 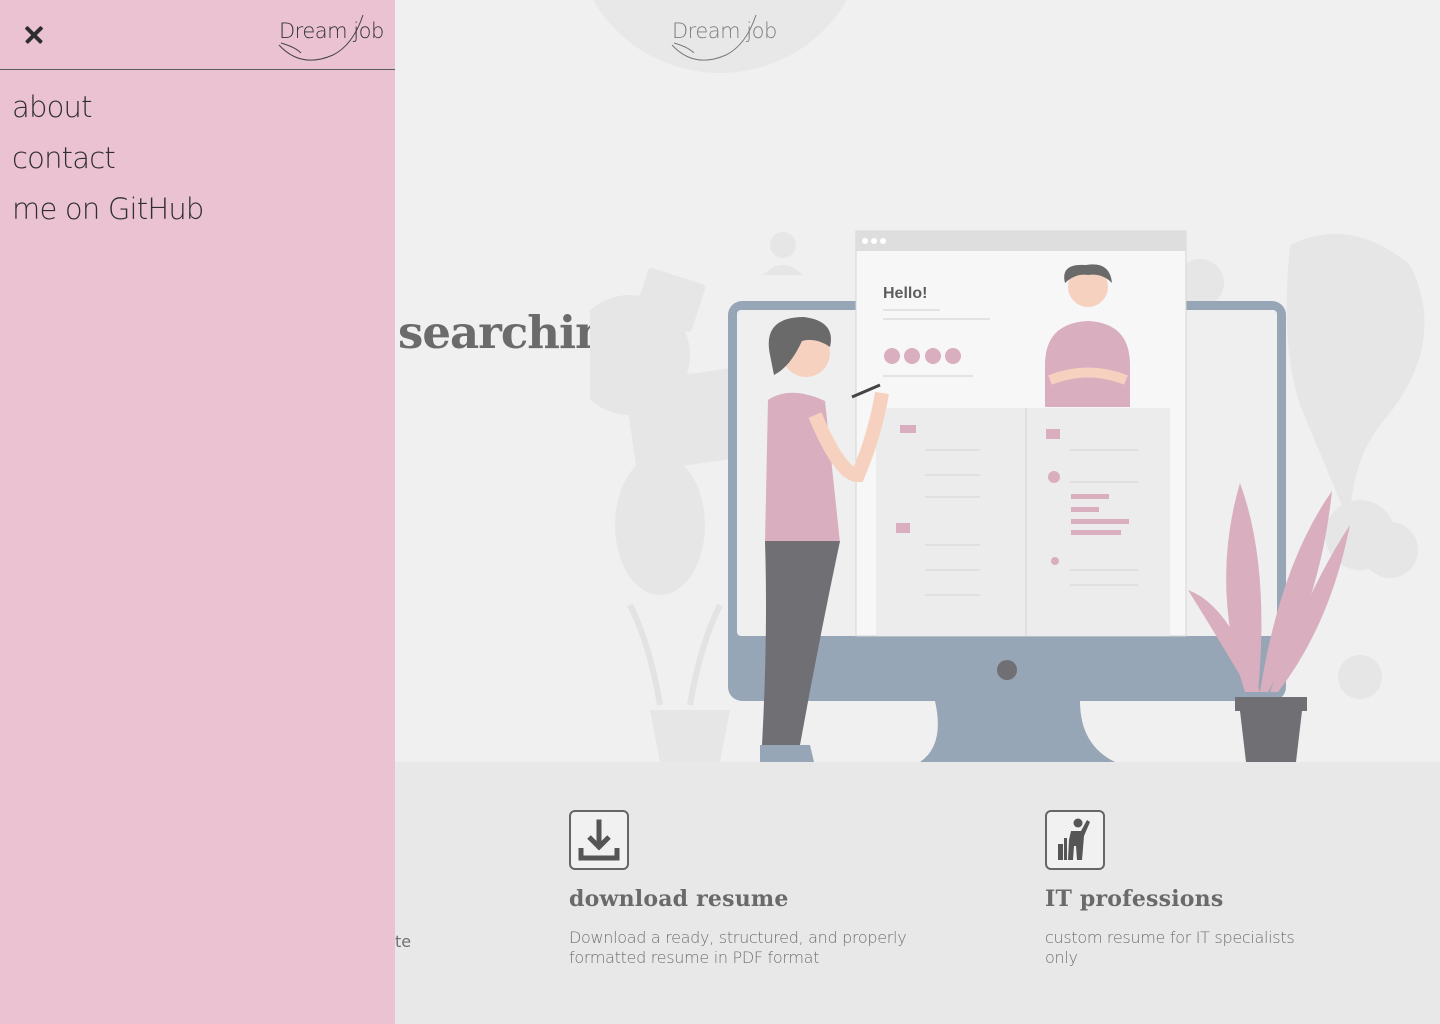 What do you see at coordinates (599, 840) in the screenshot?
I see `download-icon` at bounding box center [599, 840].